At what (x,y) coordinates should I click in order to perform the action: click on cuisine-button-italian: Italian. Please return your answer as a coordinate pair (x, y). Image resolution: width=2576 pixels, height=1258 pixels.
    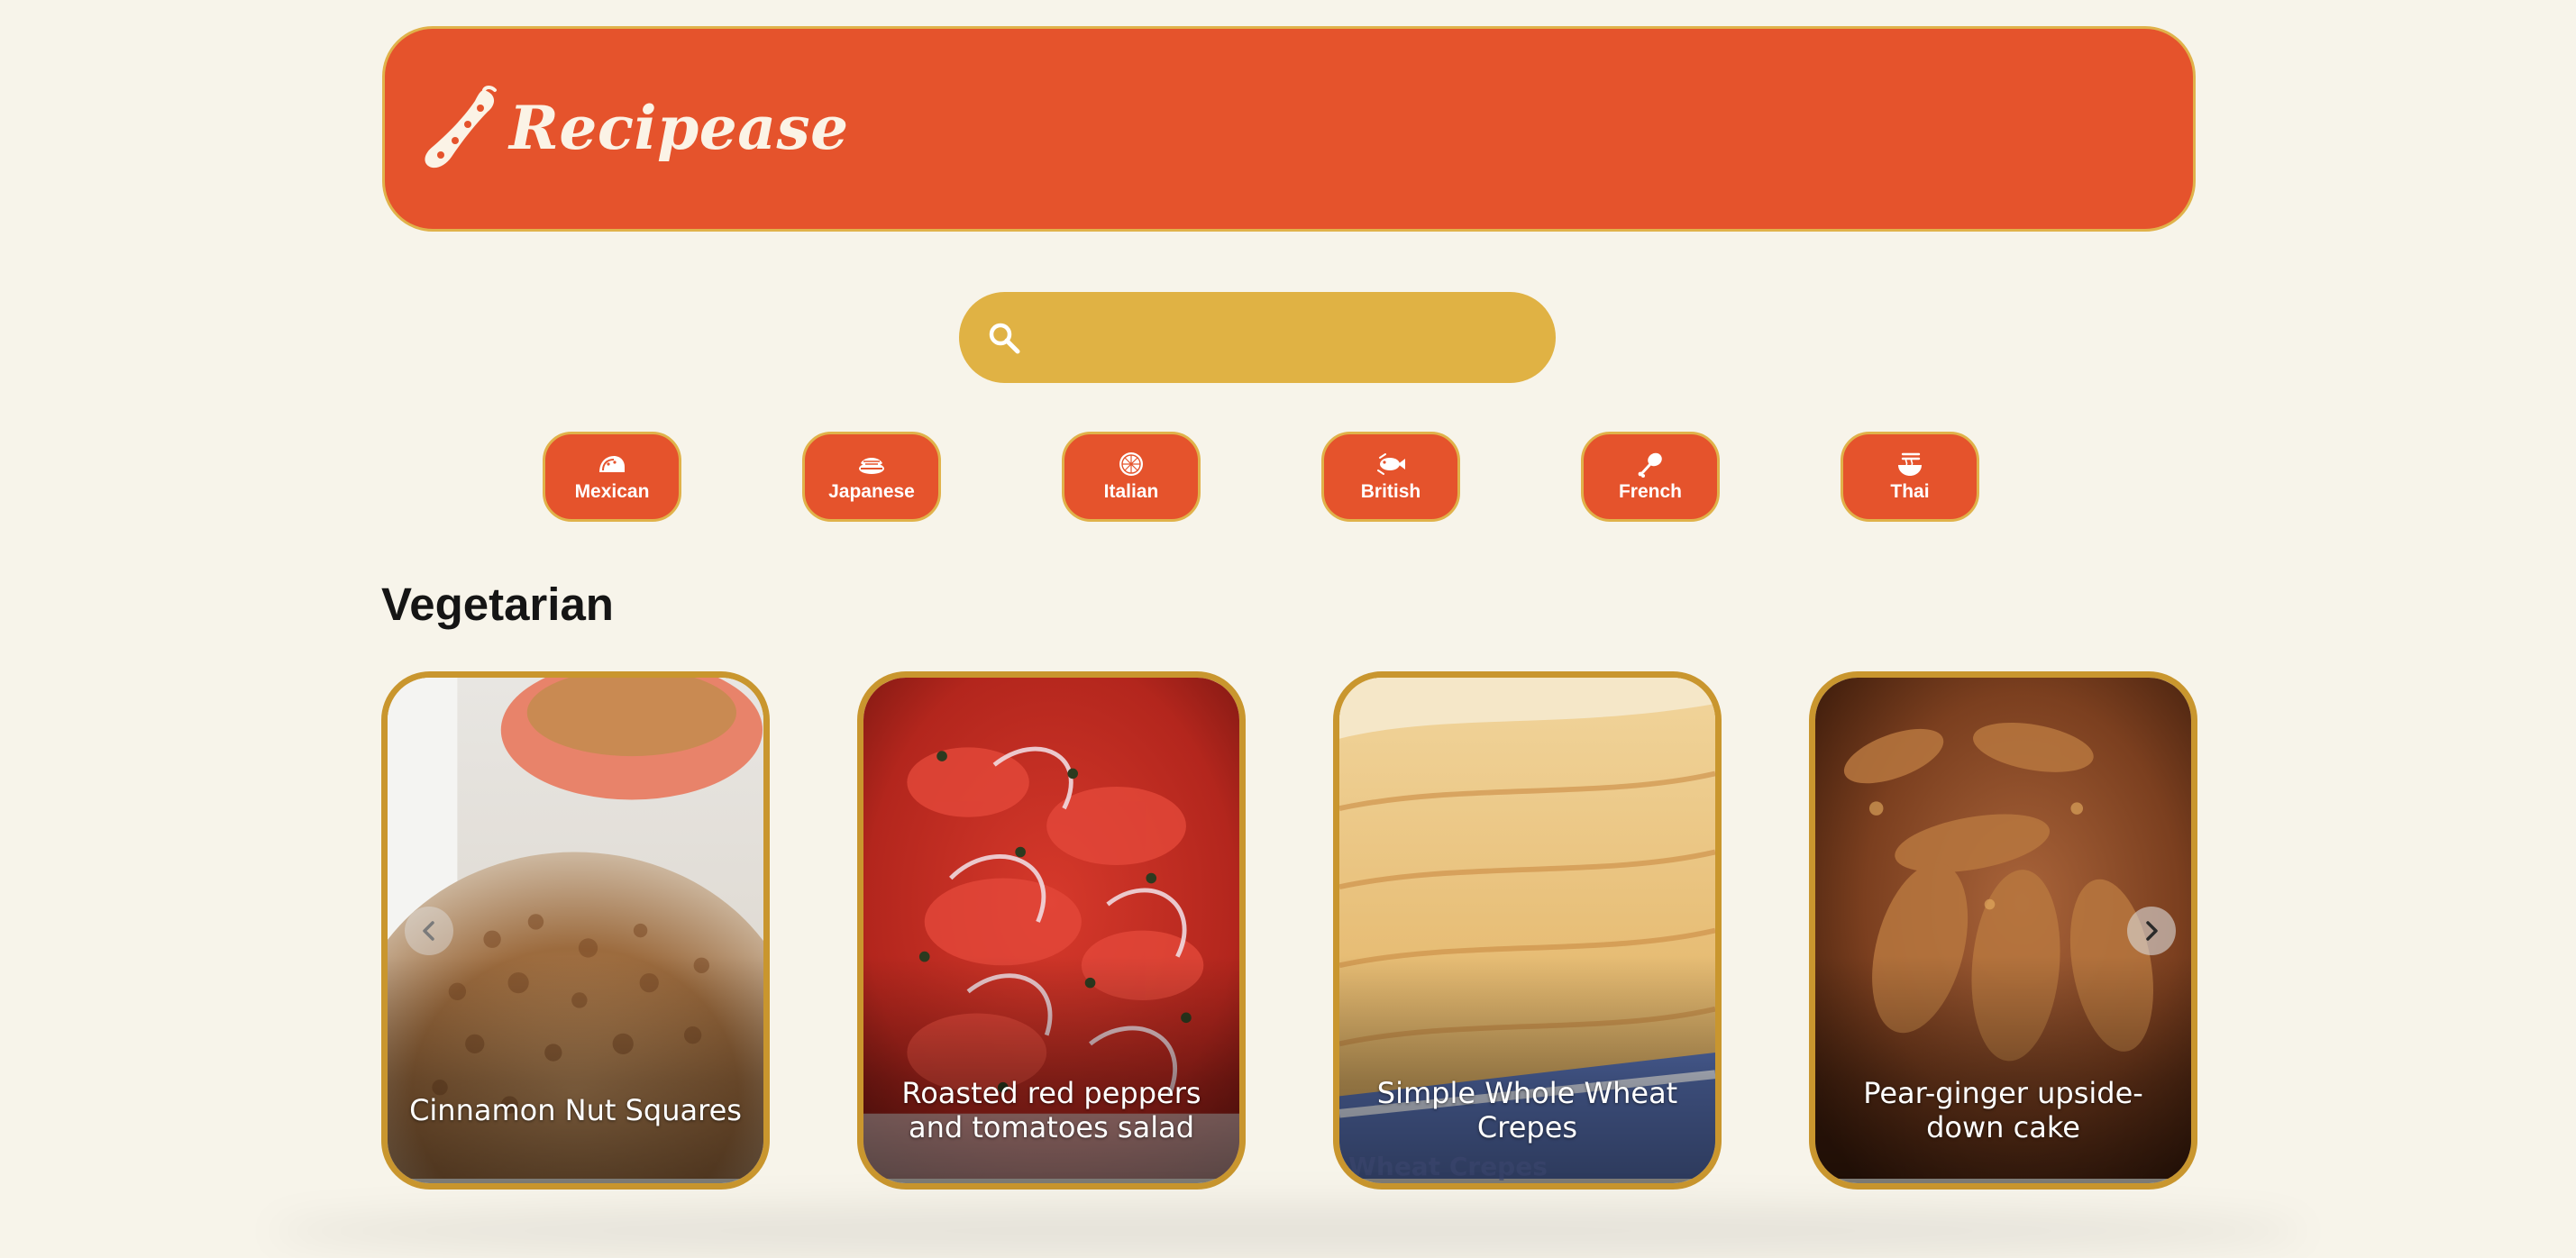
    Looking at the image, I should click on (1131, 477).